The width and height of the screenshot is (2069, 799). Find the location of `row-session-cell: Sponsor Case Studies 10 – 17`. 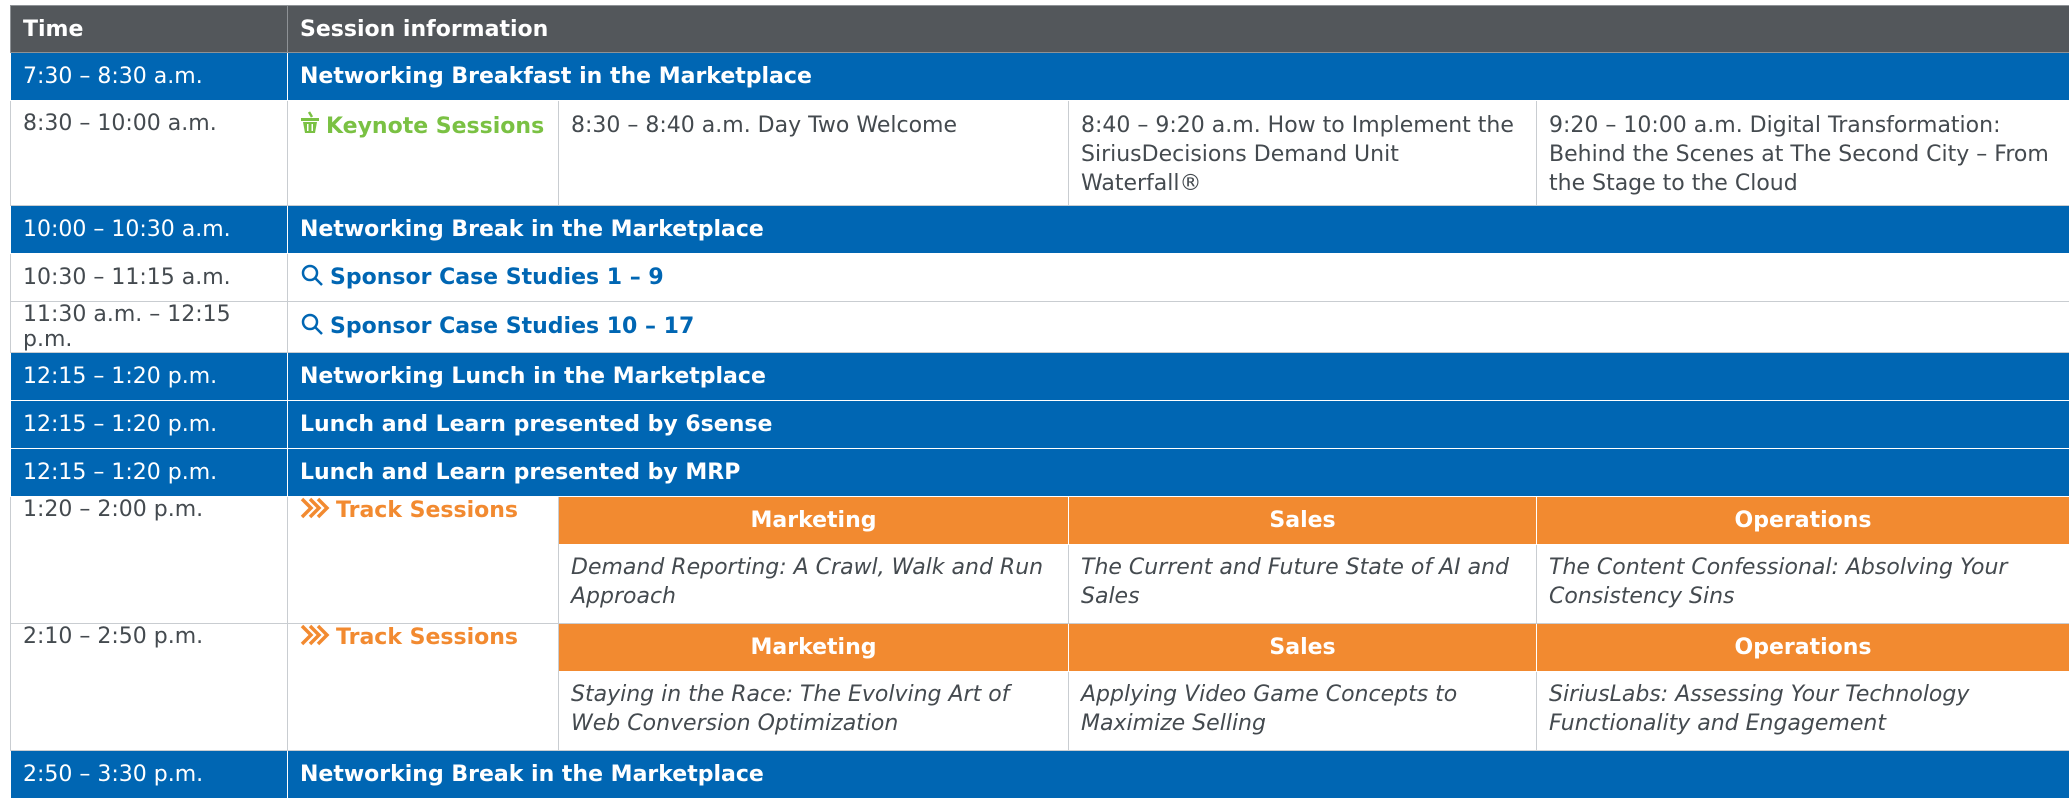

row-session-cell: Sponsor Case Studies 10 – 17 is located at coordinates (1178, 327).